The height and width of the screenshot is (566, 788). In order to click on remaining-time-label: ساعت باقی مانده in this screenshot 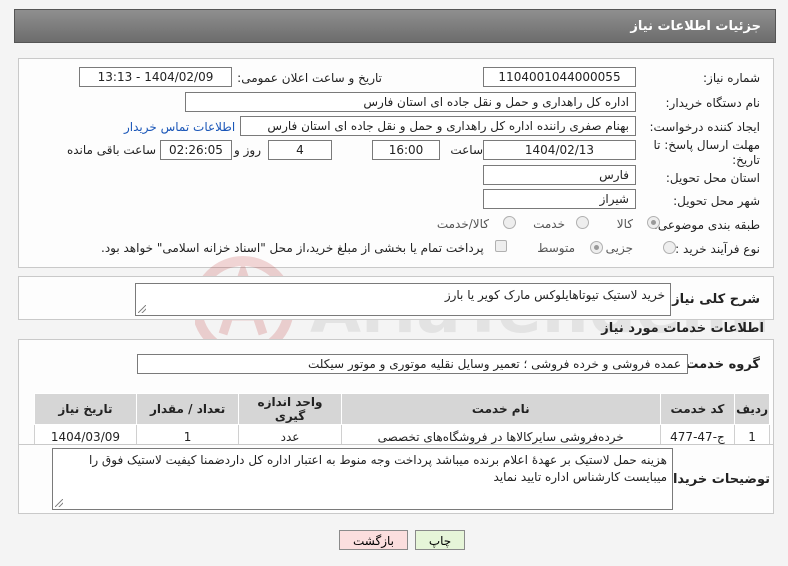, I will do `click(111, 150)`.